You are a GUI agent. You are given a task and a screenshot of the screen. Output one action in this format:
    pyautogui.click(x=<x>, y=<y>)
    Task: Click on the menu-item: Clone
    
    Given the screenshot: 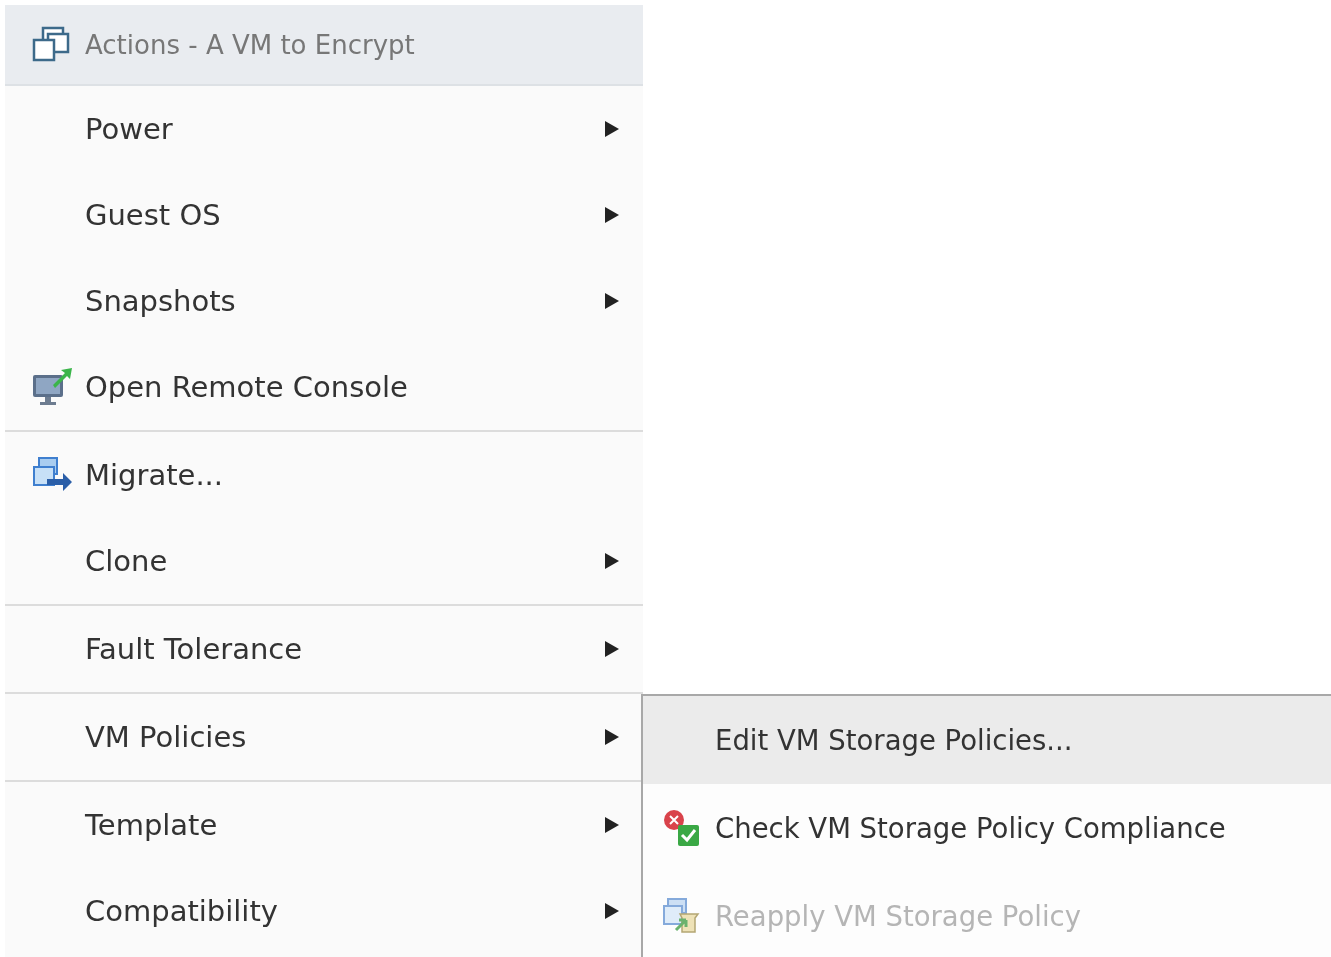 What is the action you would take?
    pyautogui.click(x=324, y=562)
    